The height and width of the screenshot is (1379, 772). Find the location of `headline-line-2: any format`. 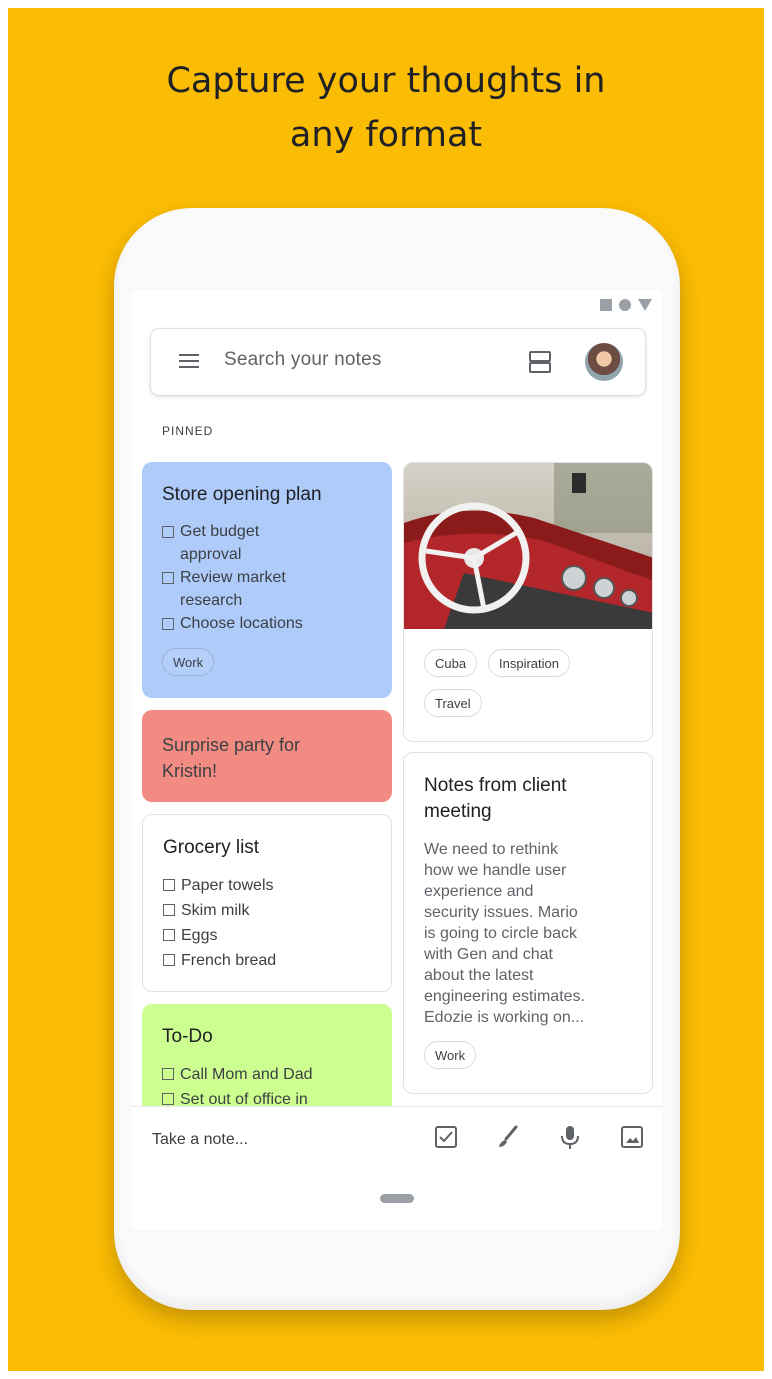

headline-line-2: any format is located at coordinates (386, 135).